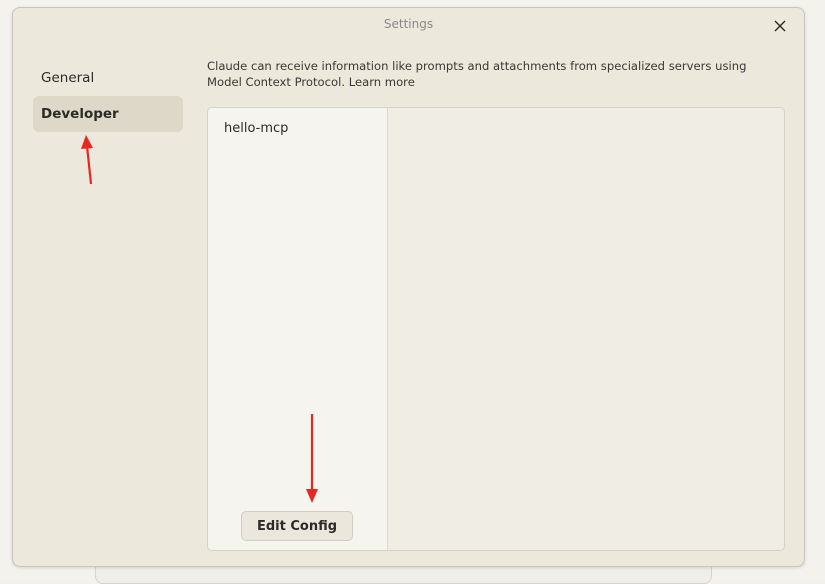 The height and width of the screenshot is (584, 825). What do you see at coordinates (108, 78) in the screenshot?
I see `sidebar-item-general: General` at bounding box center [108, 78].